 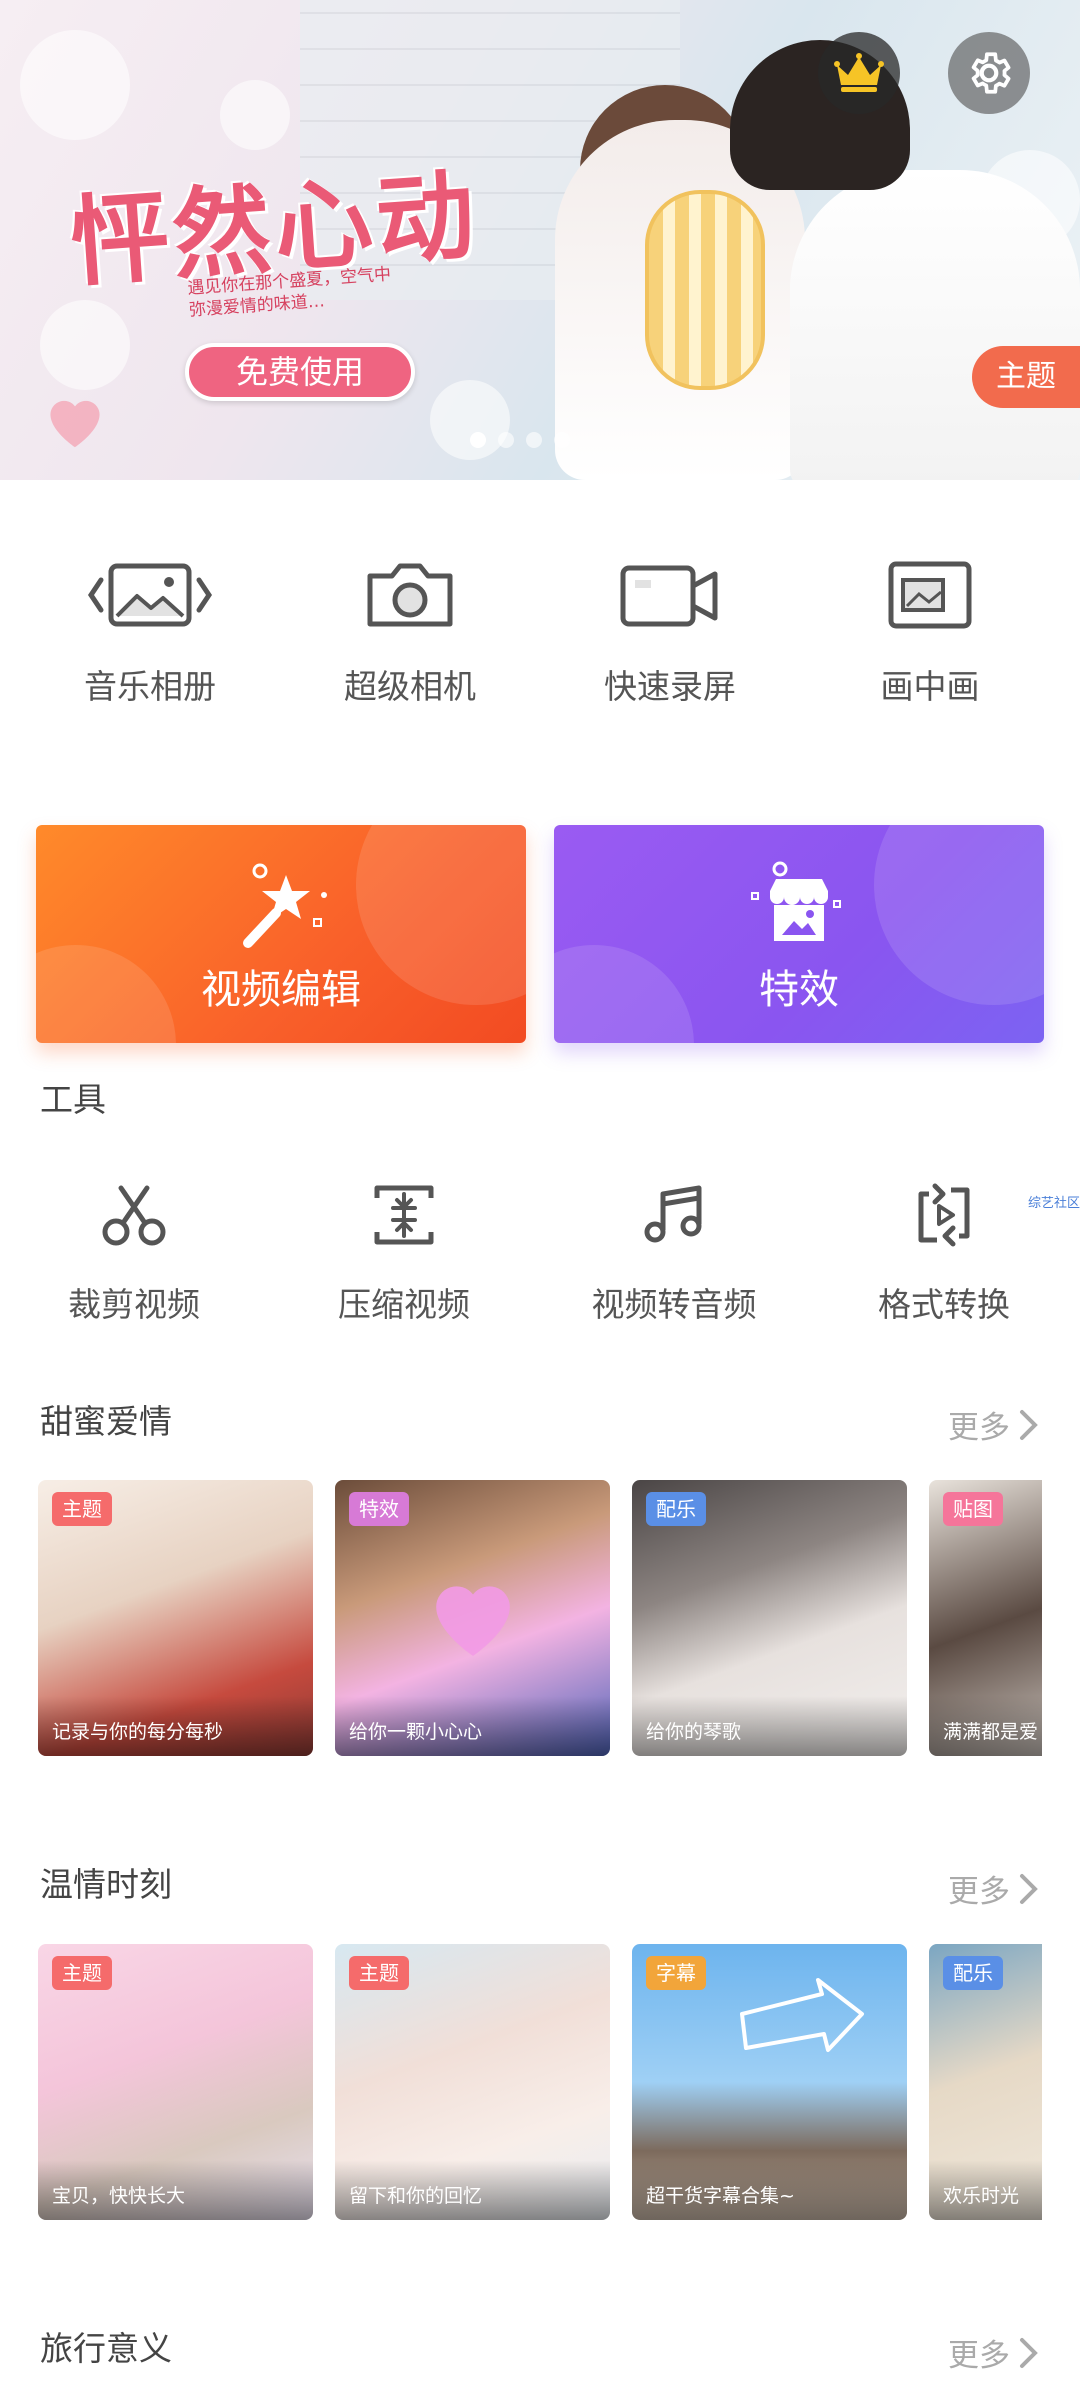 I want to click on template-caption: 超干货字幕合集~, so click(x=769, y=2190).